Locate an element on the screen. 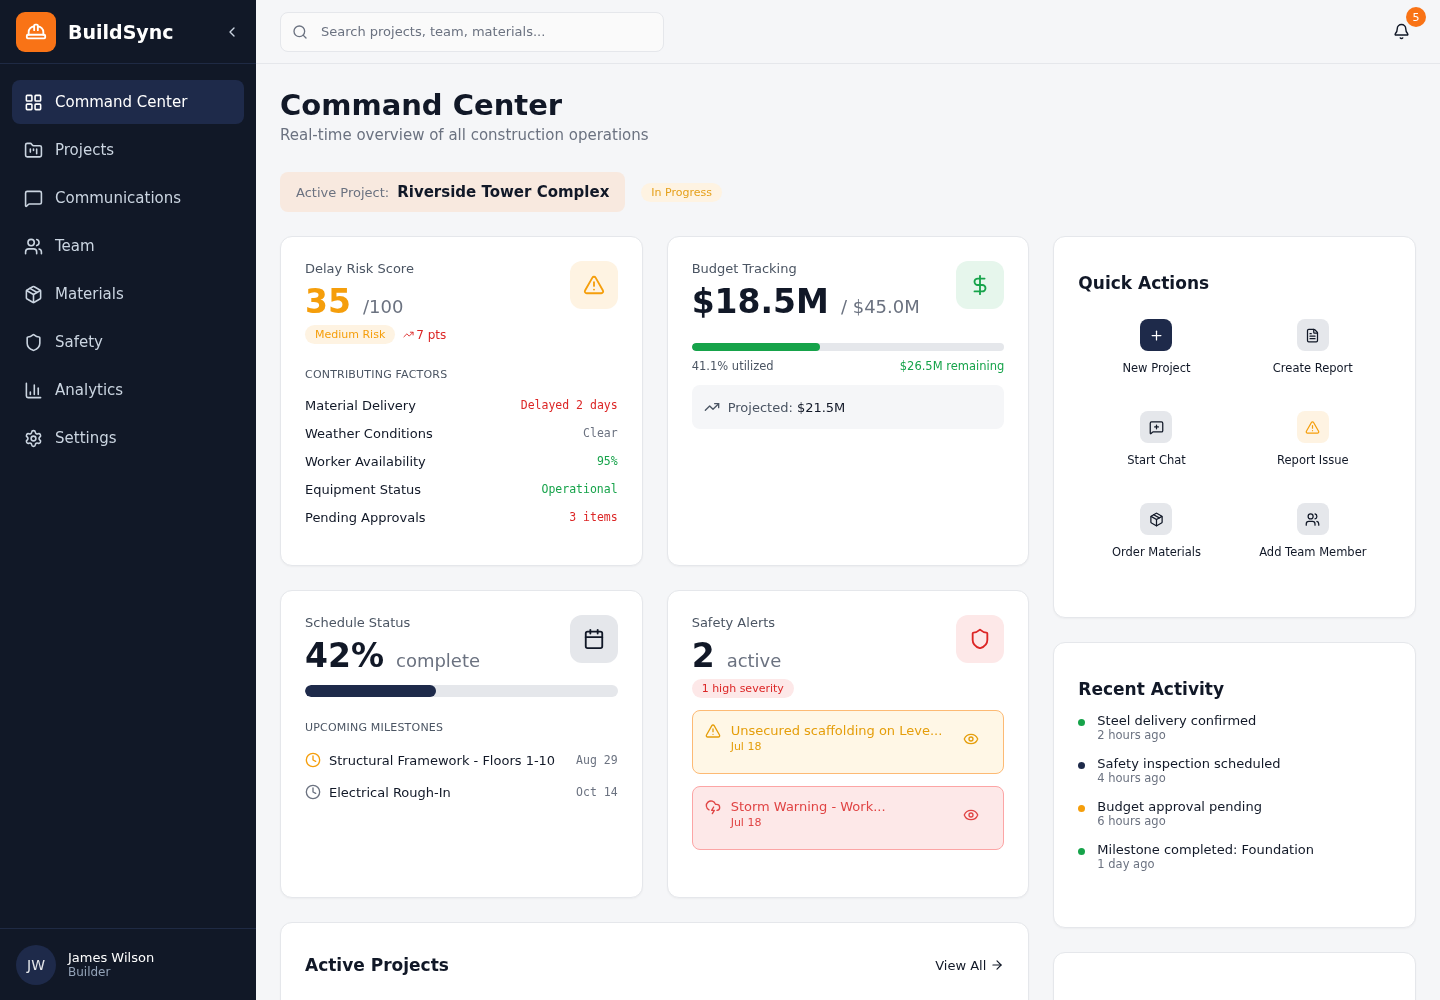 This screenshot has height=1000, width=1440. nav-item: Materials is located at coordinates (128, 294).